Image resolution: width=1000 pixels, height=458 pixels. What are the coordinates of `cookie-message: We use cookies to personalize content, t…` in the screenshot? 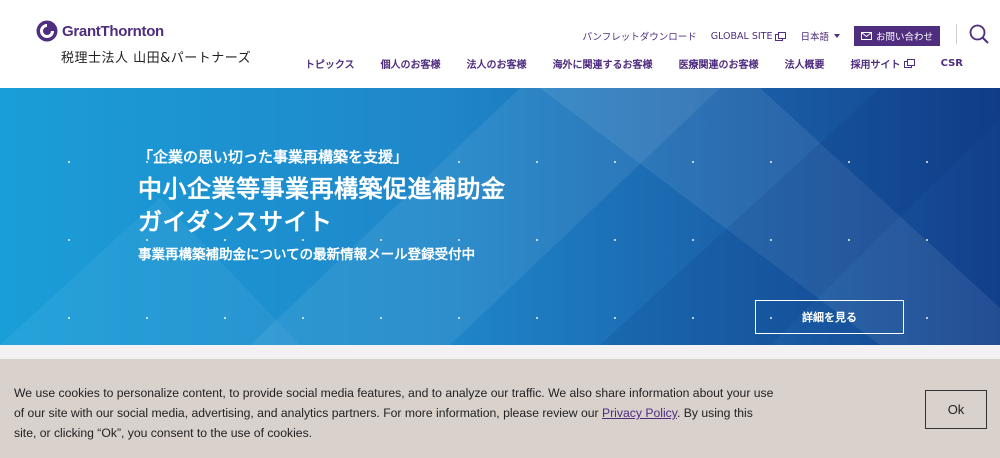 It's located at (394, 413).